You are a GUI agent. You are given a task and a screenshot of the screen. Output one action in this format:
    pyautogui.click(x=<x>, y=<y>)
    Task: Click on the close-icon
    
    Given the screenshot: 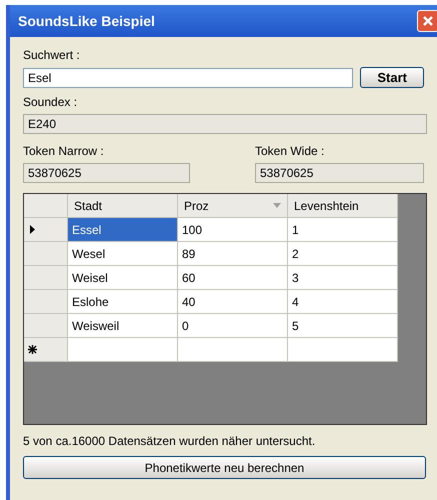 What is the action you would take?
    pyautogui.click(x=428, y=21)
    